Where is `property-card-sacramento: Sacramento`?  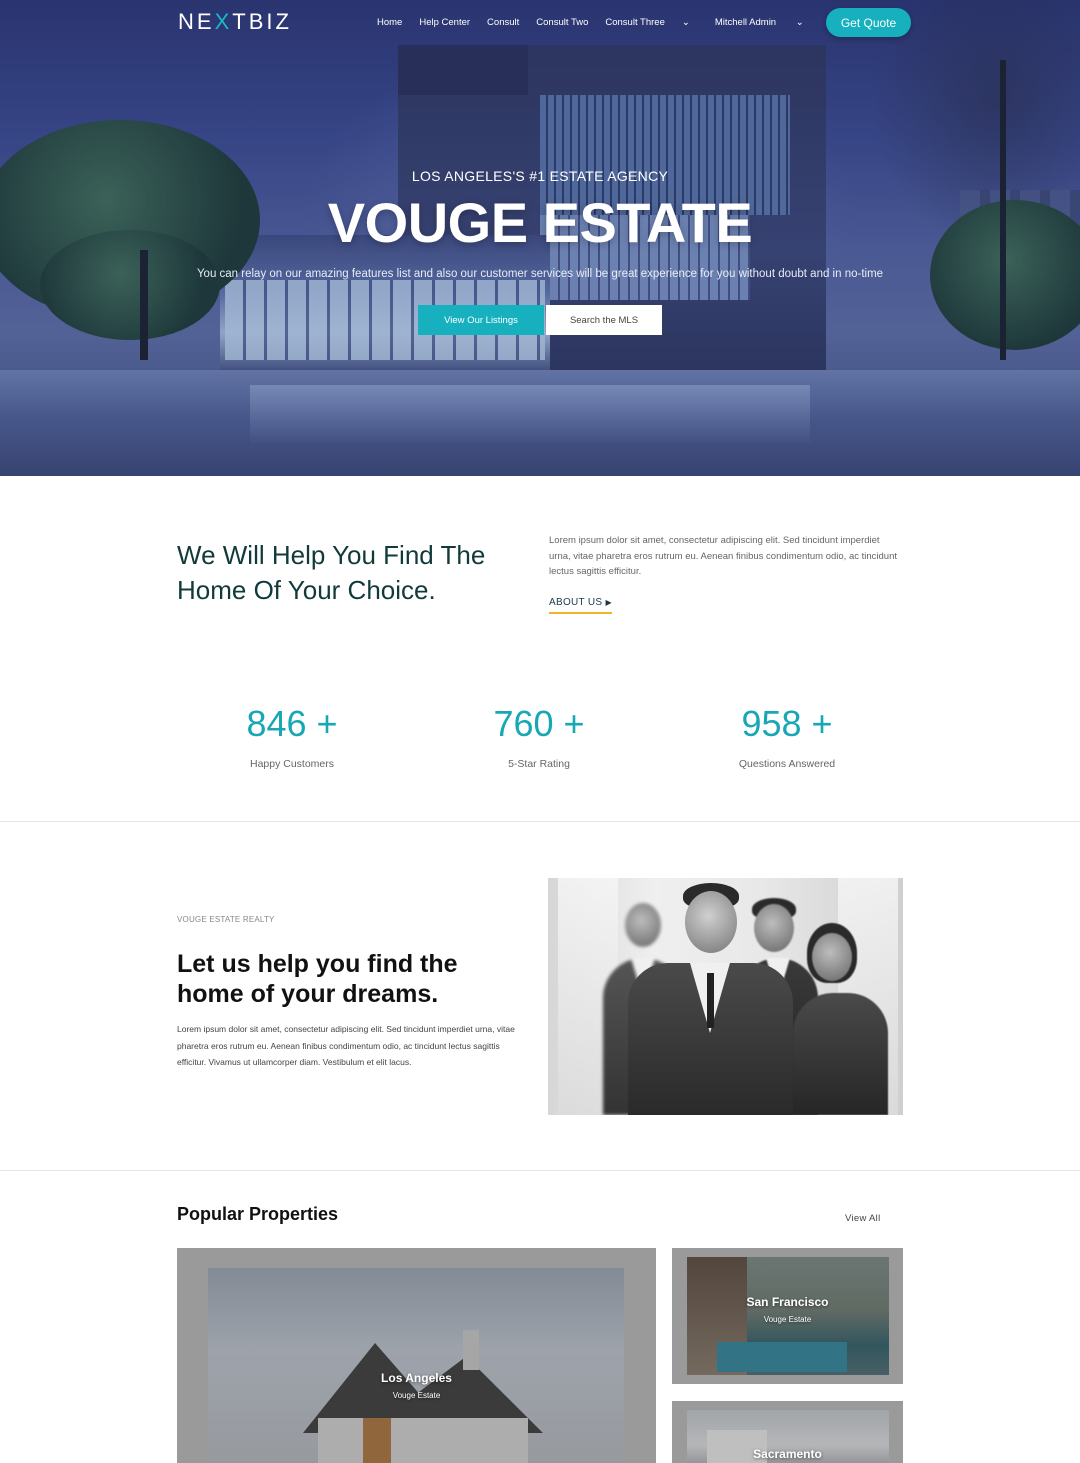 property-card-sacramento: Sacramento is located at coordinates (787, 1432).